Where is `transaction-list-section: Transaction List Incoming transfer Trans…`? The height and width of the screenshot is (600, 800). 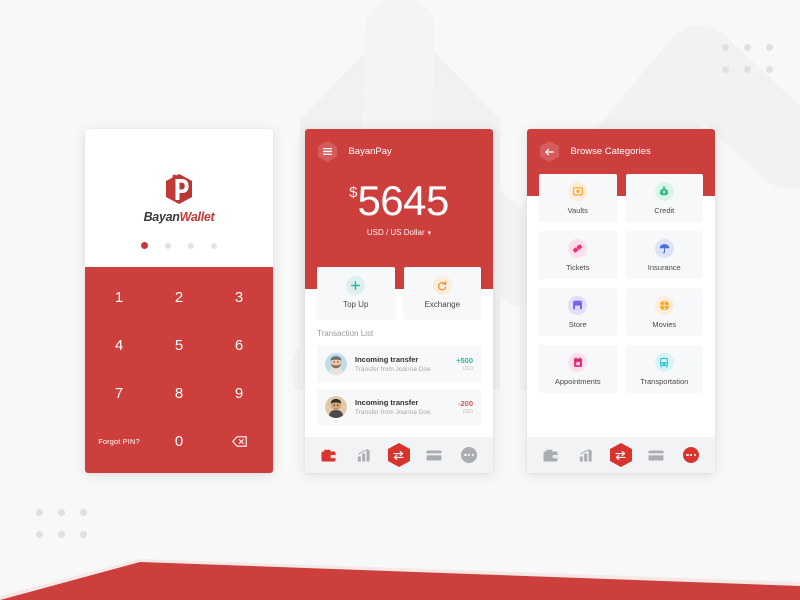 transaction-list-section: Transaction List Incoming transfer Trans… is located at coordinates (399, 371).